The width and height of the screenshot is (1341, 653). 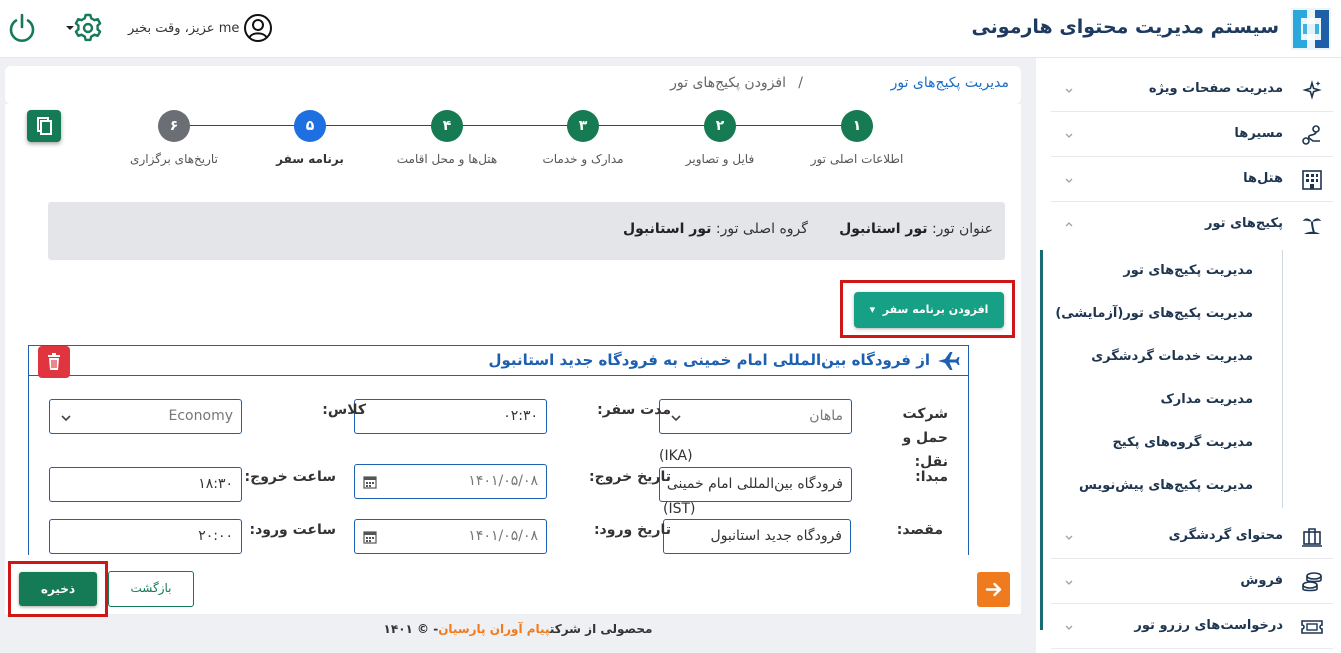 I want to click on origin-value: فرودگاه بین‌المللی امام خمینی, so click(x=754, y=484).